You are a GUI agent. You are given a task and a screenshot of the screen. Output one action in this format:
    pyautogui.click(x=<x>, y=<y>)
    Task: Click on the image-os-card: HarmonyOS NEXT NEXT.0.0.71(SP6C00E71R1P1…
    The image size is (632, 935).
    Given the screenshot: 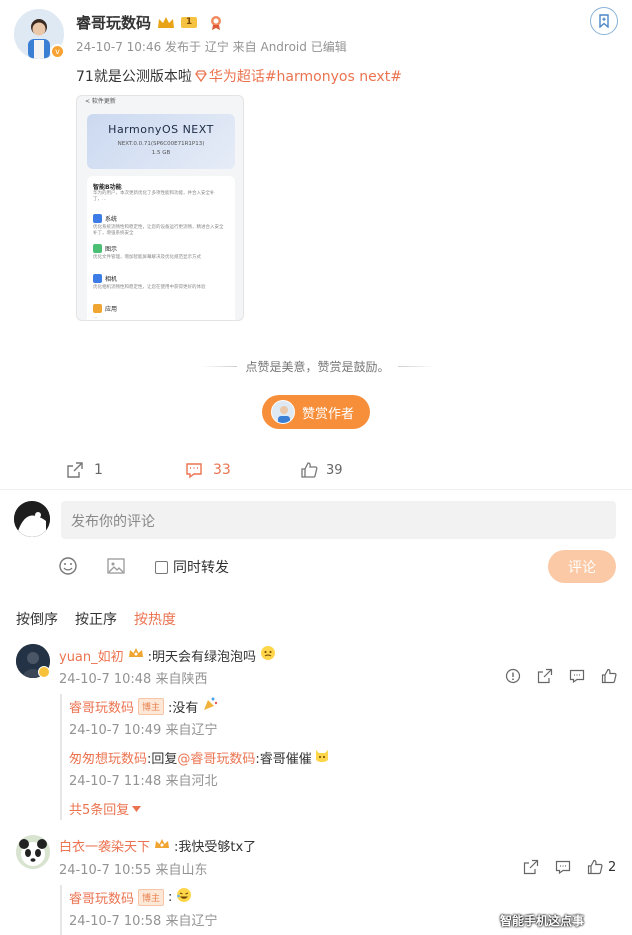 What is the action you would take?
    pyautogui.click(x=161, y=141)
    